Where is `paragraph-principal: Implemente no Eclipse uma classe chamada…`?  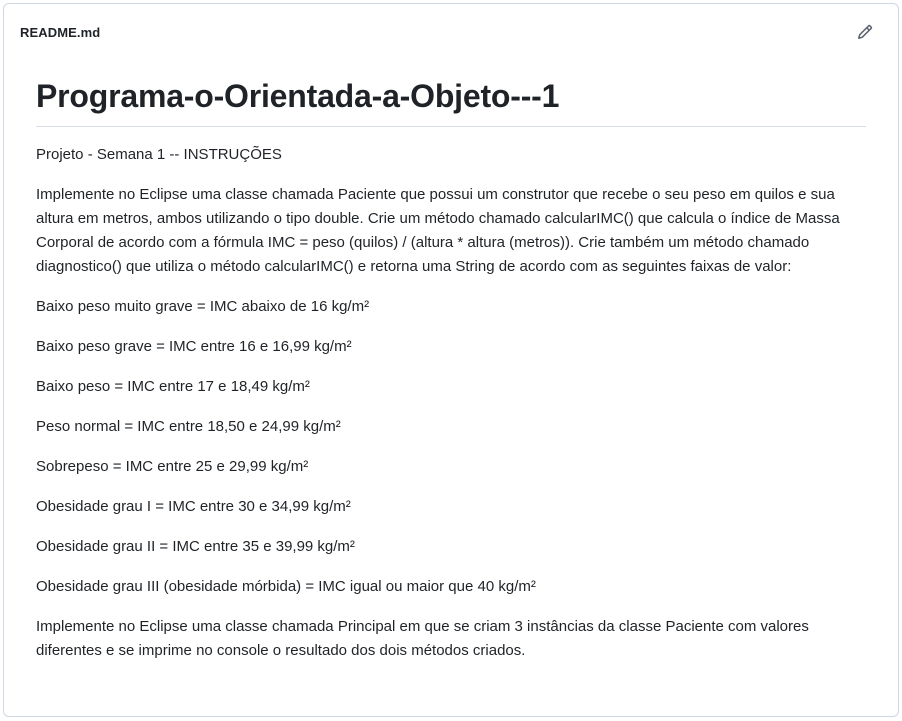
paragraph-principal: Implemente no Eclipse uma classe chamada… is located at coordinates (422, 638).